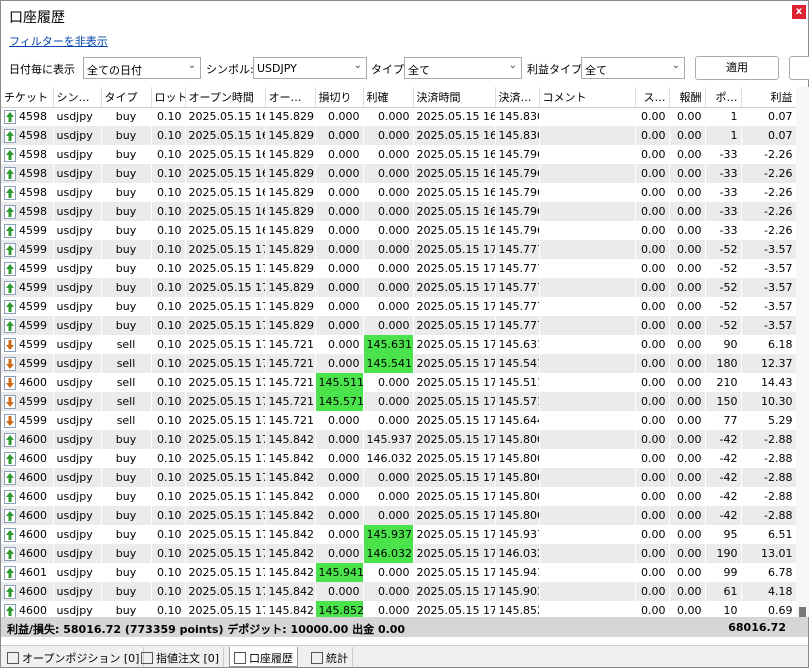  What do you see at coordinates (339, 97) in the screenshot?
I see `column-header: 損切り` at bounding box center [339, 97].